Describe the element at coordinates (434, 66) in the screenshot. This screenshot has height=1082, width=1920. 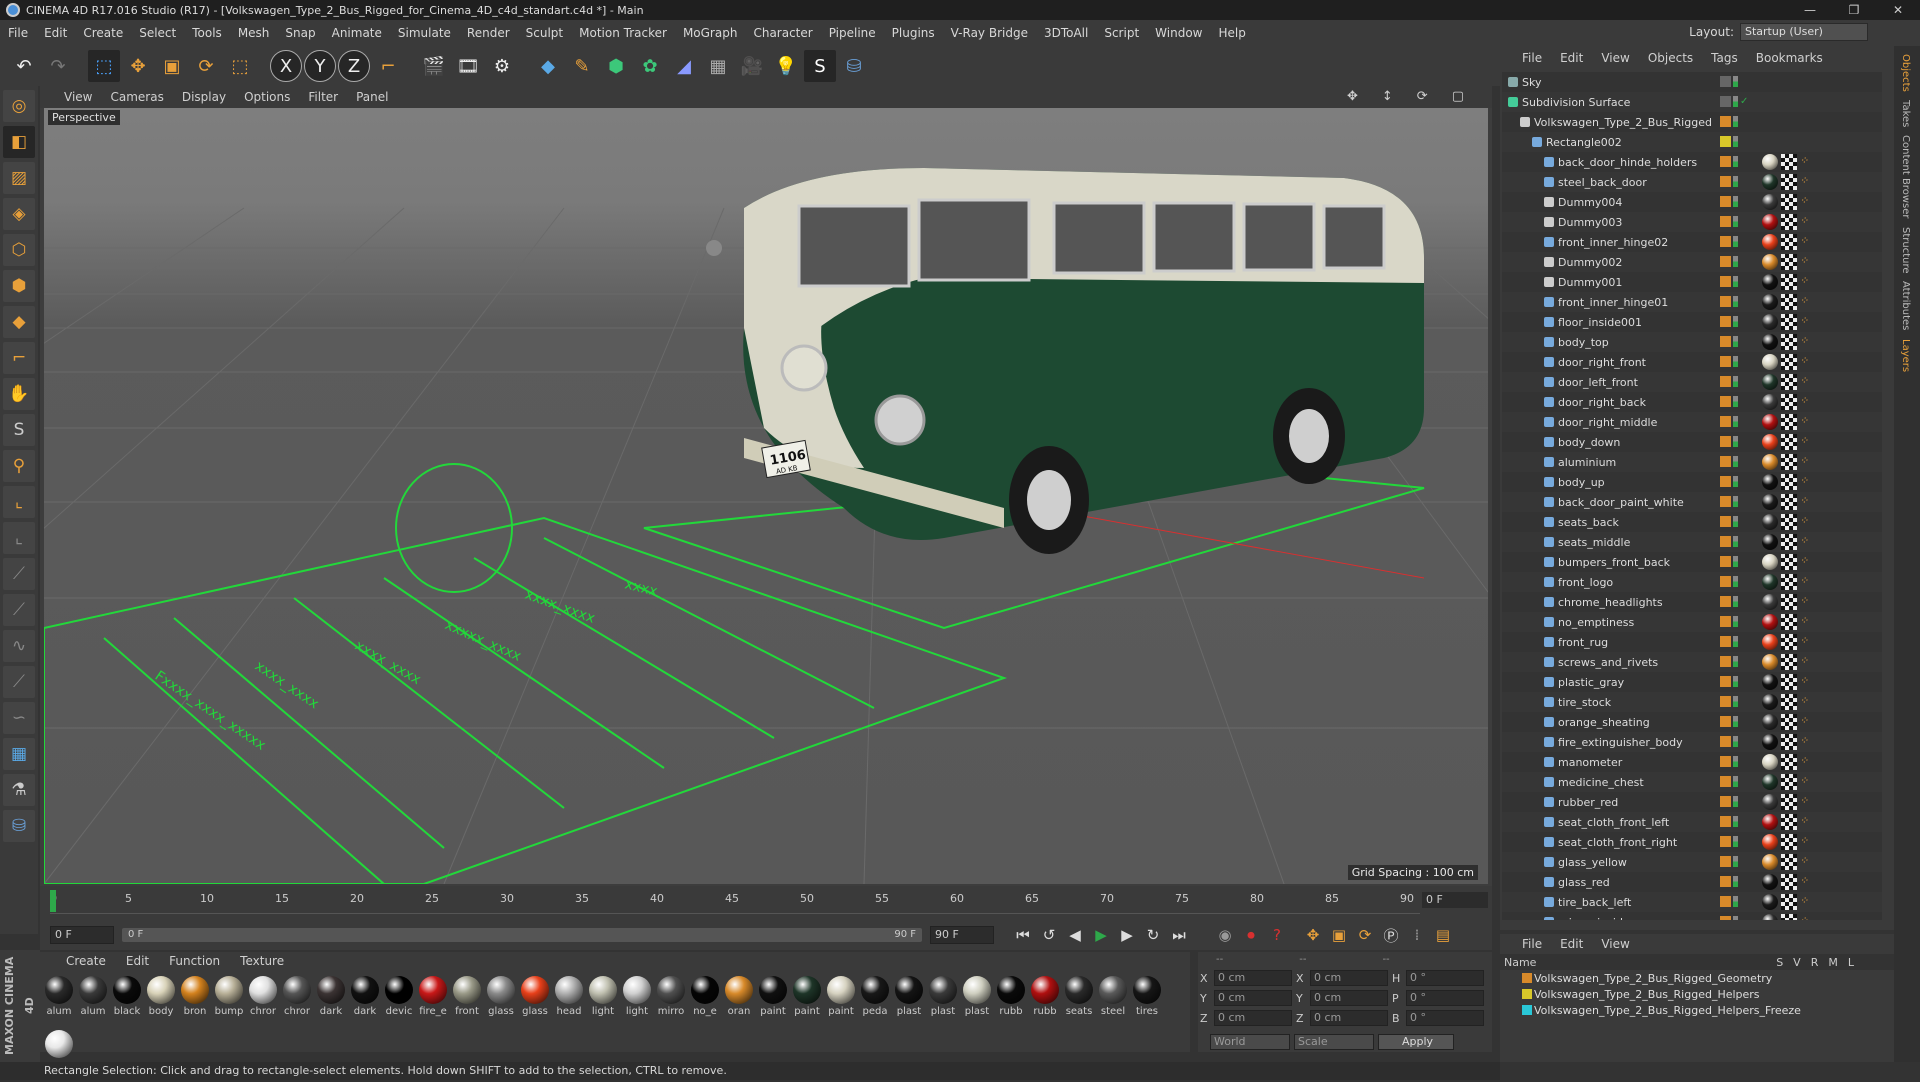
I see `render-view-icon: 🎬` at that location.